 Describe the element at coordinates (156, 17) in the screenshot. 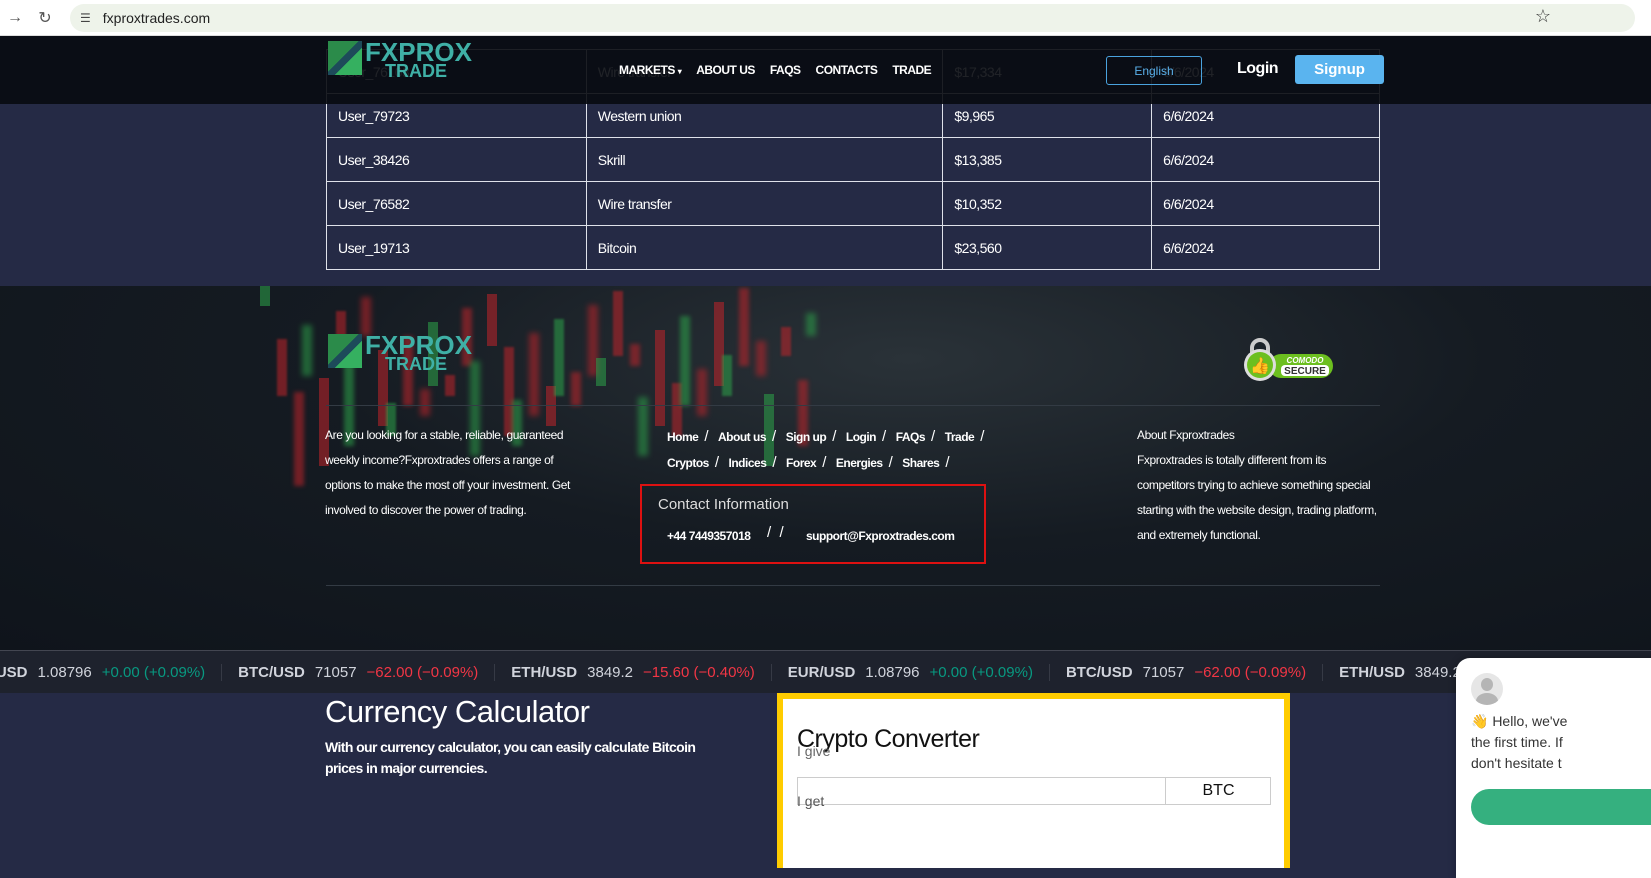

I see `url-text: fxproxtrades.com` at that location.